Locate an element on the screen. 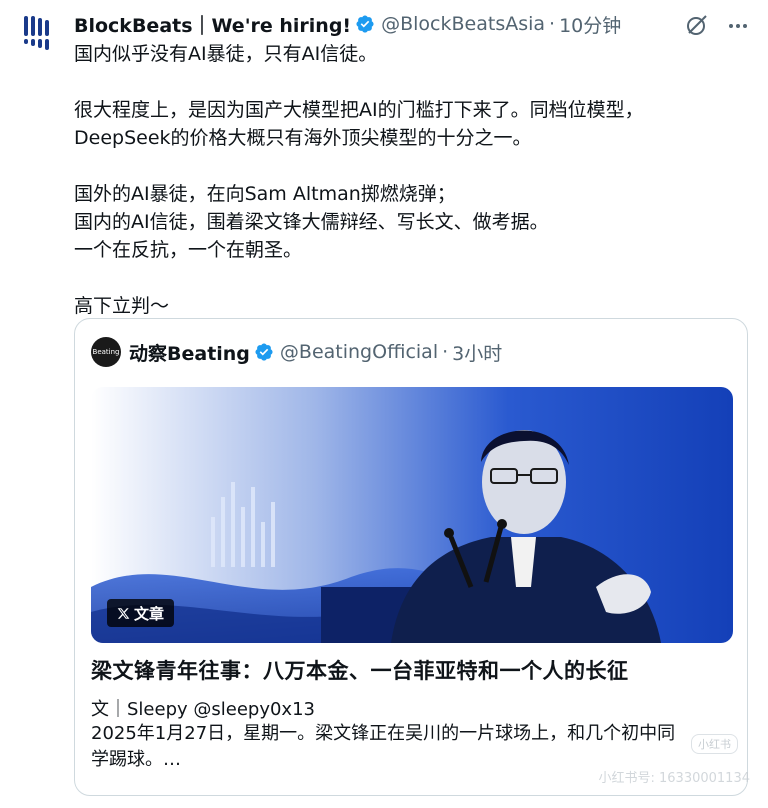 Image resolution: width=768 pixels, height=808 pixels. article-byline: 文｜Sleepy @sleepy0x13 is located at coordinates (203, 709).